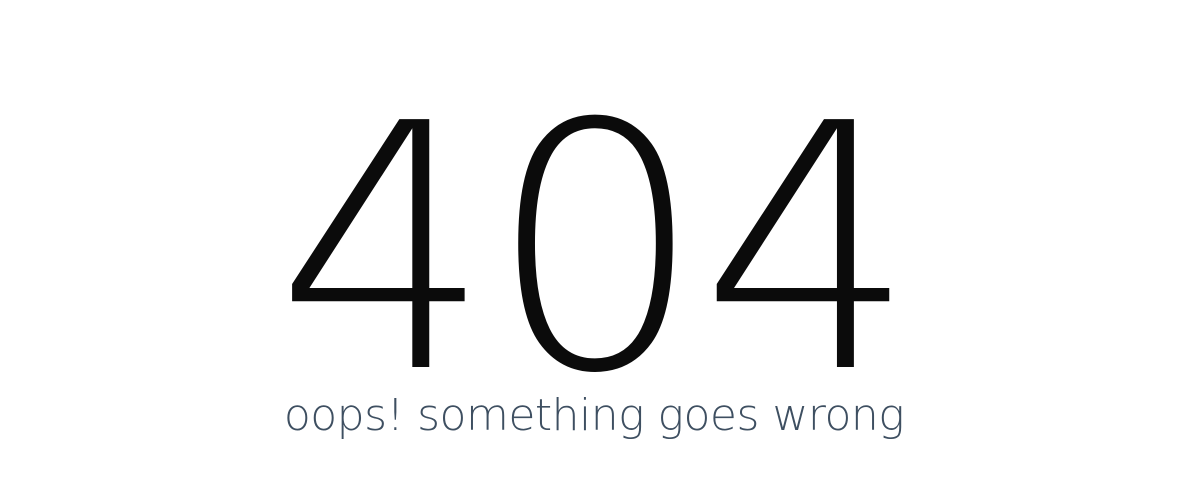  I want to click on error-message: oops! something goes wrong, so click(594, 415).